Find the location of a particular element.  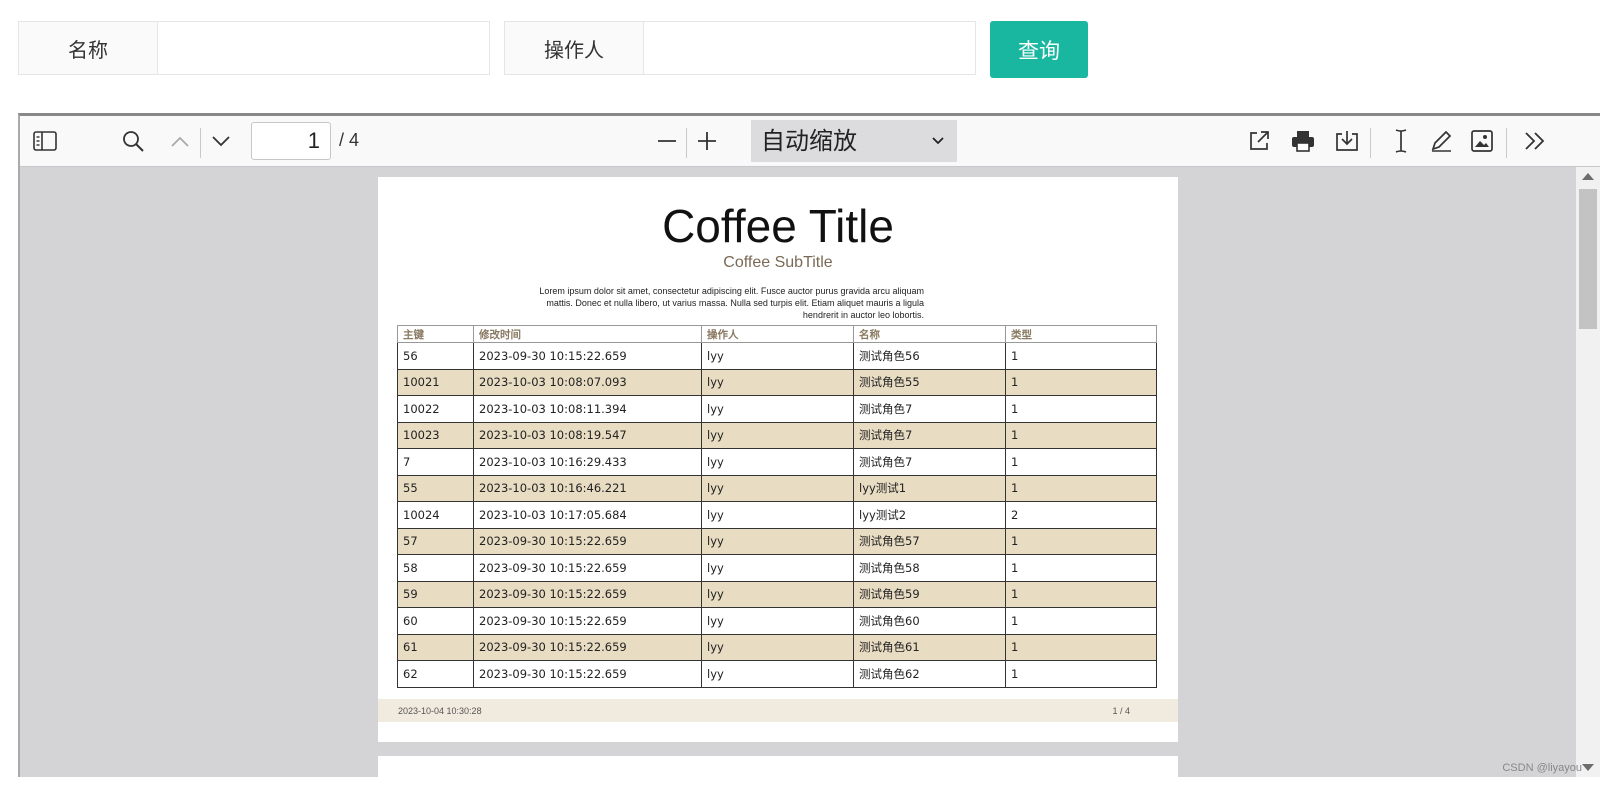

table-cell: 测试角色57 is located at coordinates (929, 541).